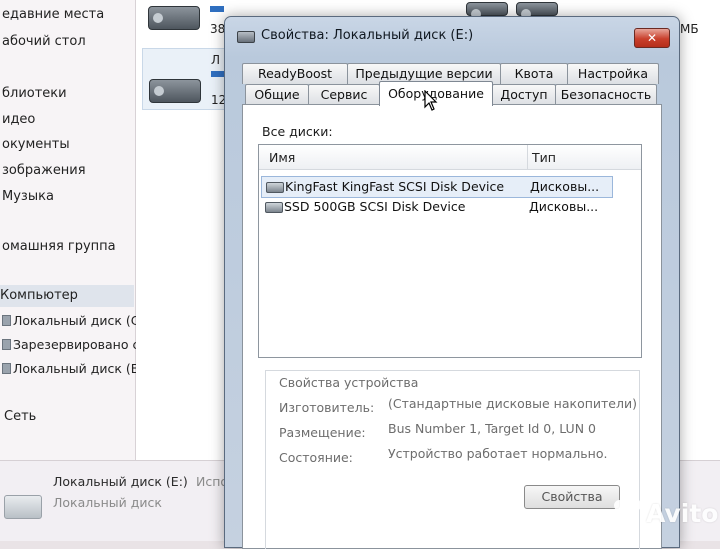 The image size is (720, 549). I want to click on nav-item-drive-c: Локальный диск (С, so click(71, 321).